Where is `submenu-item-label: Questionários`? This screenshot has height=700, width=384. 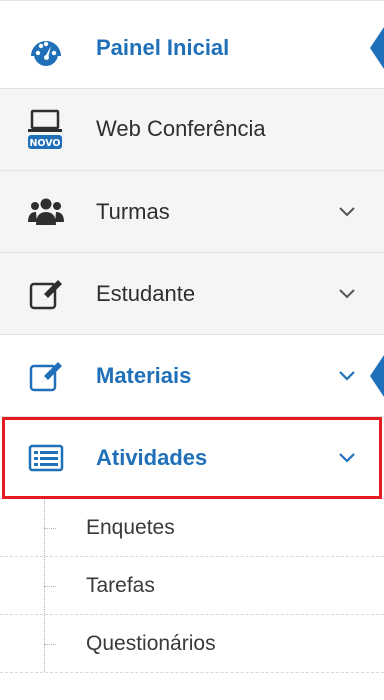 submenu-item-label: Questionários is located at coordinates (151, 643).